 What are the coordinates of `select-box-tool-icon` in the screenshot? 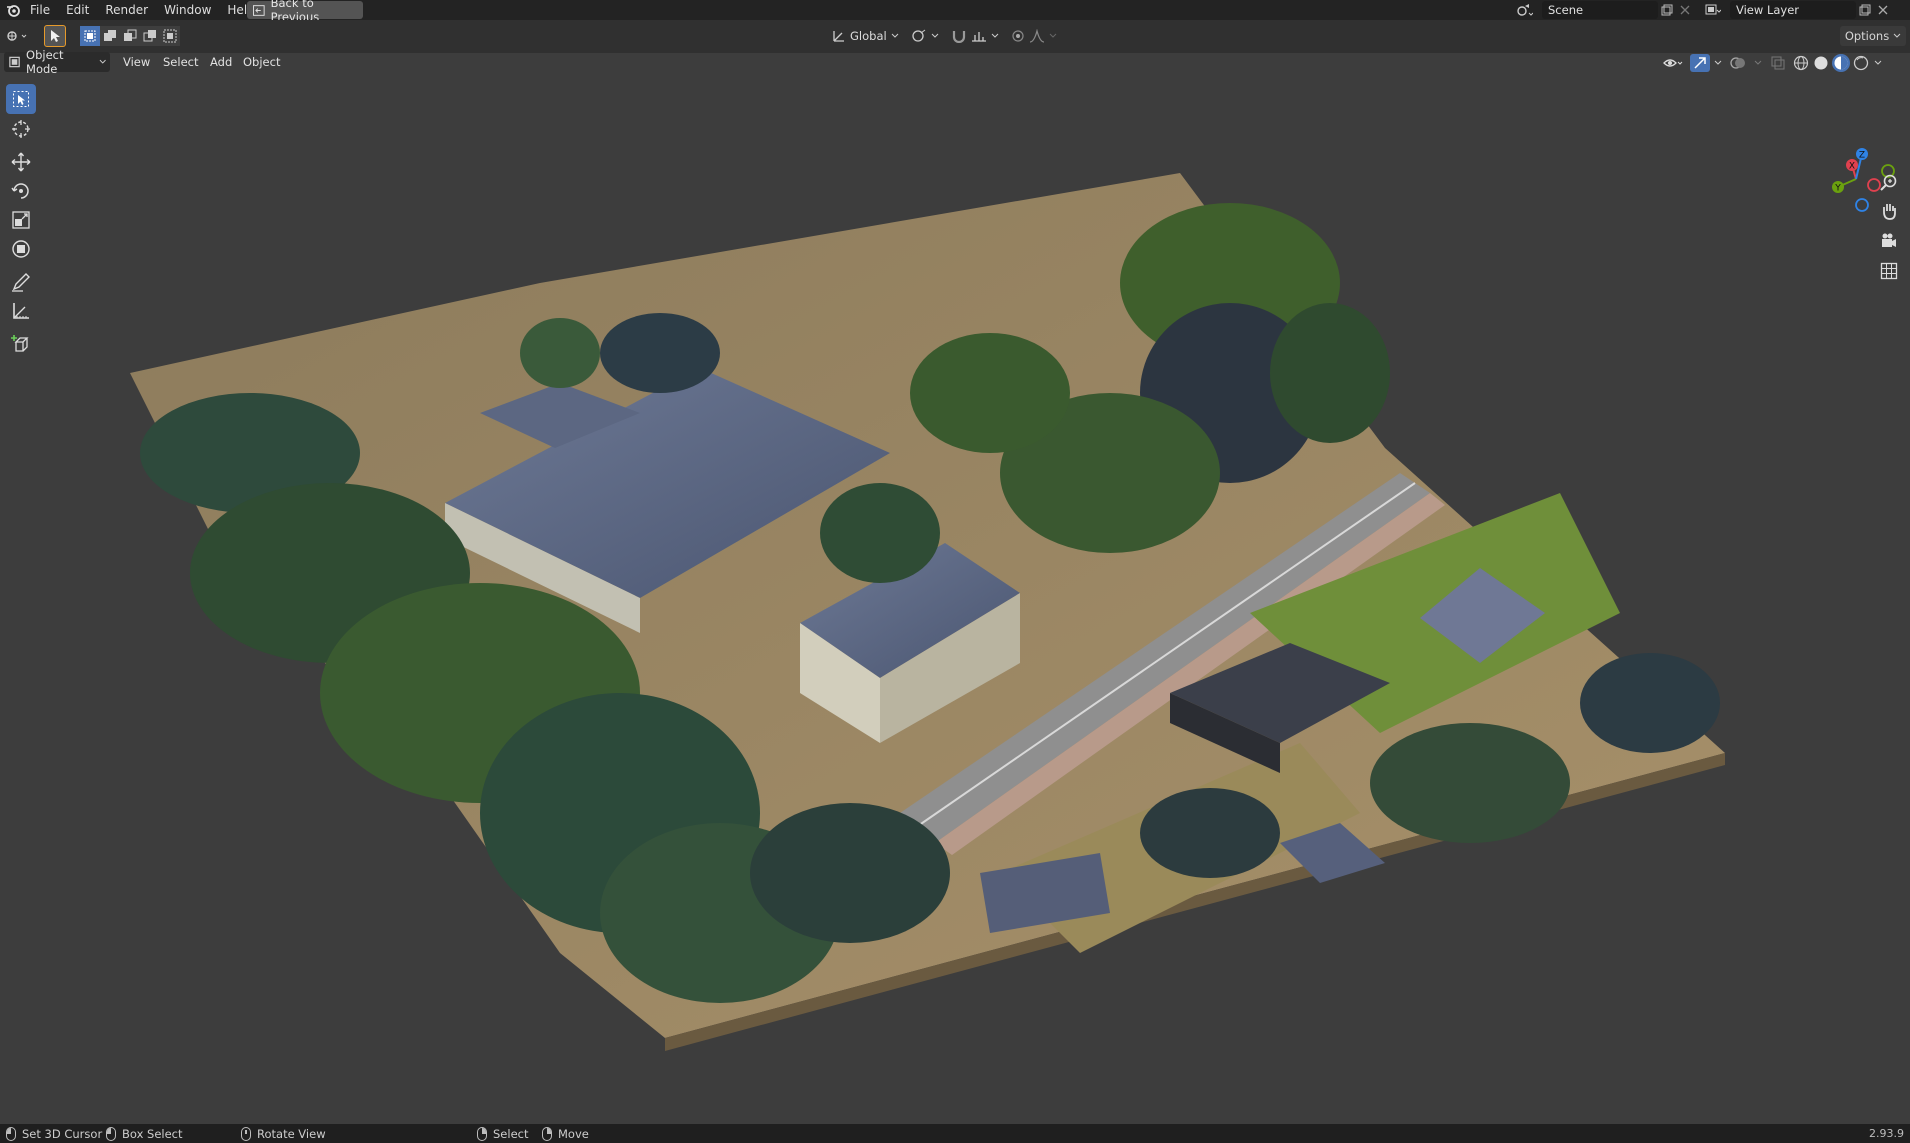 It's located at (21, 99).